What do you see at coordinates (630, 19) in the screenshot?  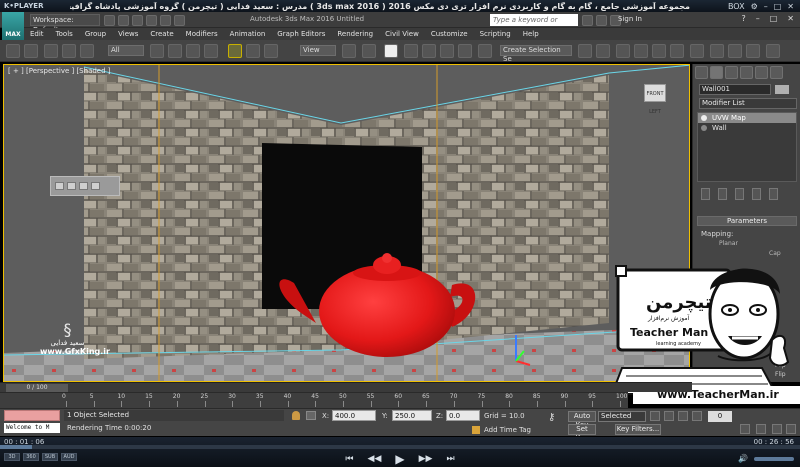 I see `sign-in-button: Sign In` at bounding box center [630, 19].